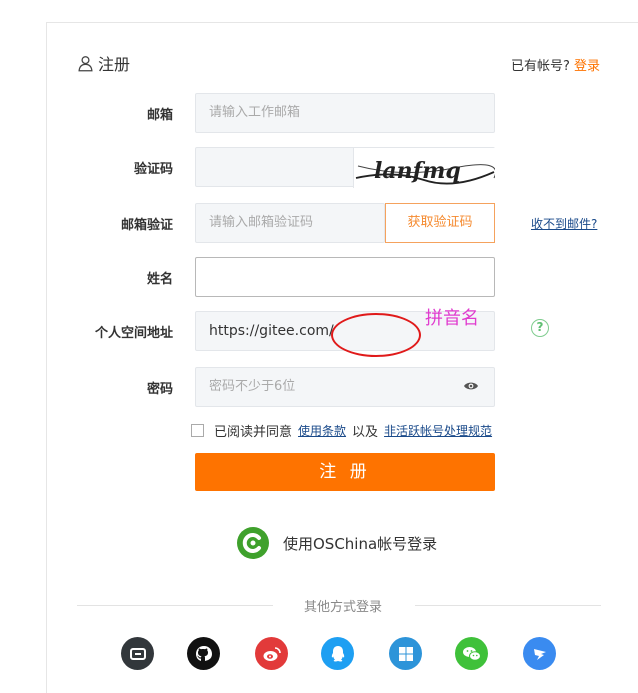 Image resolution: width=638 pixels, height=693 pixels. Describe the element at coordinates (540, 328) in the screenshot. I see `help-icon: ?` at that location.